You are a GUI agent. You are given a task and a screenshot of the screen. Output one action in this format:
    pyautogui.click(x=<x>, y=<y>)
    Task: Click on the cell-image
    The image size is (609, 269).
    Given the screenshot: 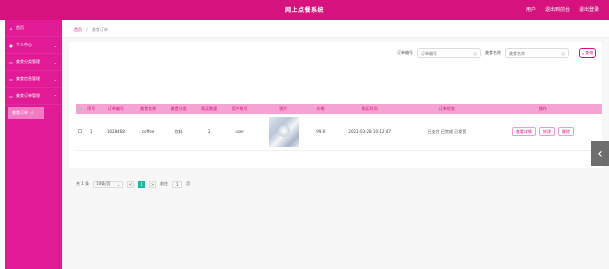 What is the action you would take?
    pyautogui.click(x=283, y=132)
    